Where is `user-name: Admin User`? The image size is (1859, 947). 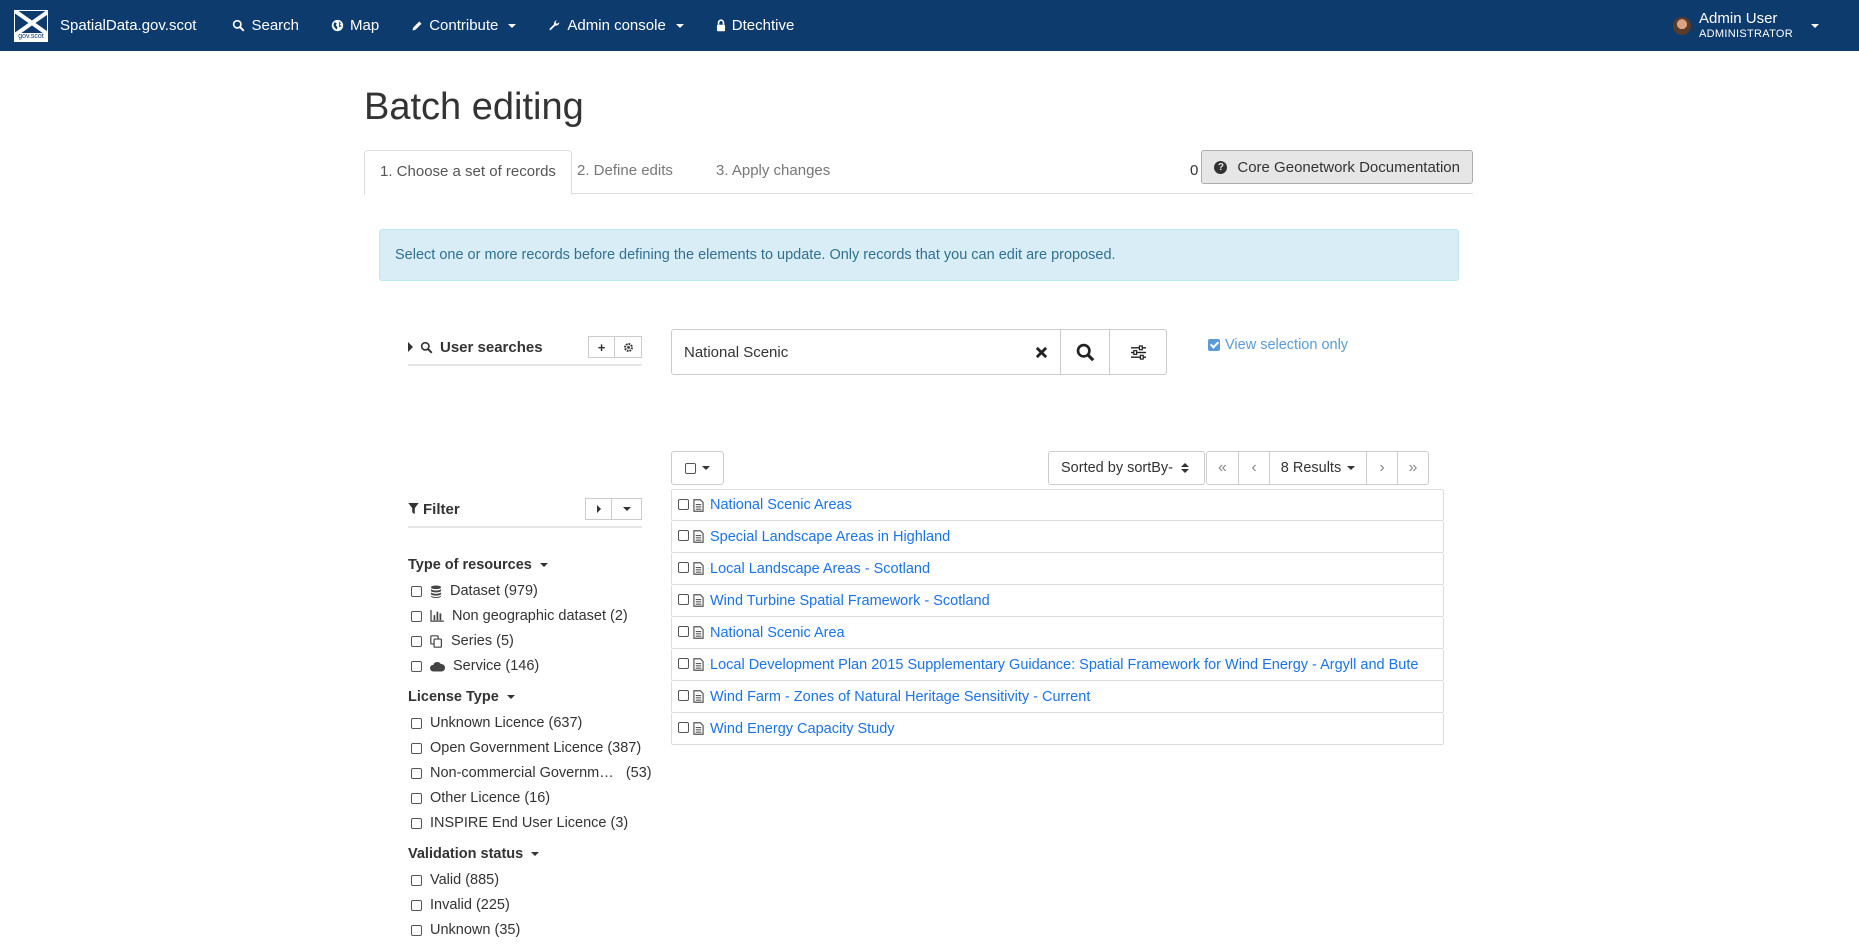
user-name: Admin User is located at coordinates (1738, 19).